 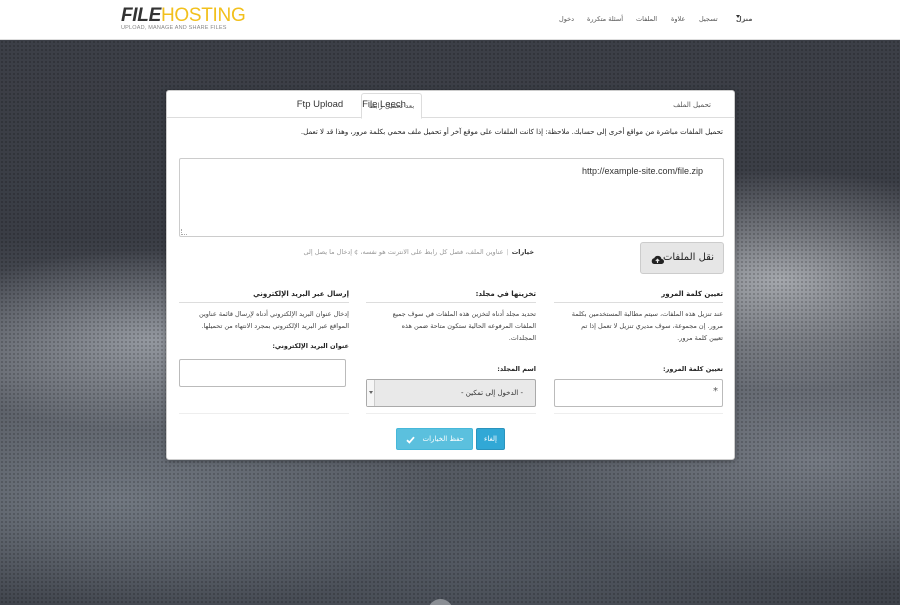 I want to click on nav-faq: أسئلة متكررة, so click(x=605, y=19).